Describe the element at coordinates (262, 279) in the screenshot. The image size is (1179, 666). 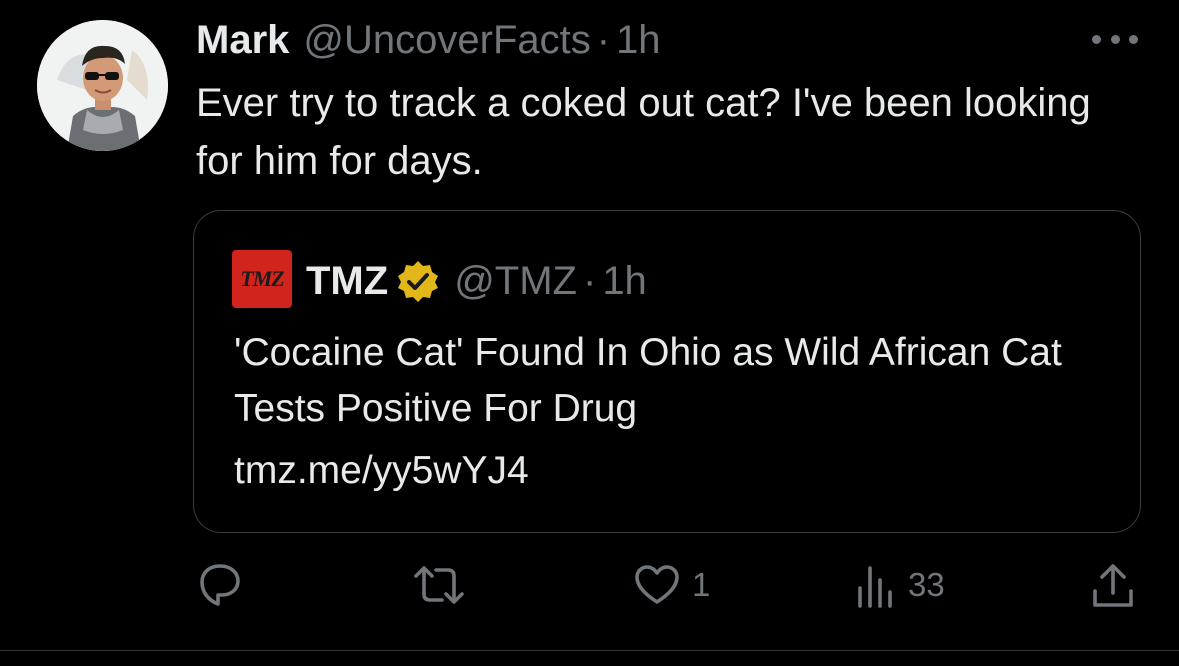
I see `tmz-logo-icon: TMZ` at that location.